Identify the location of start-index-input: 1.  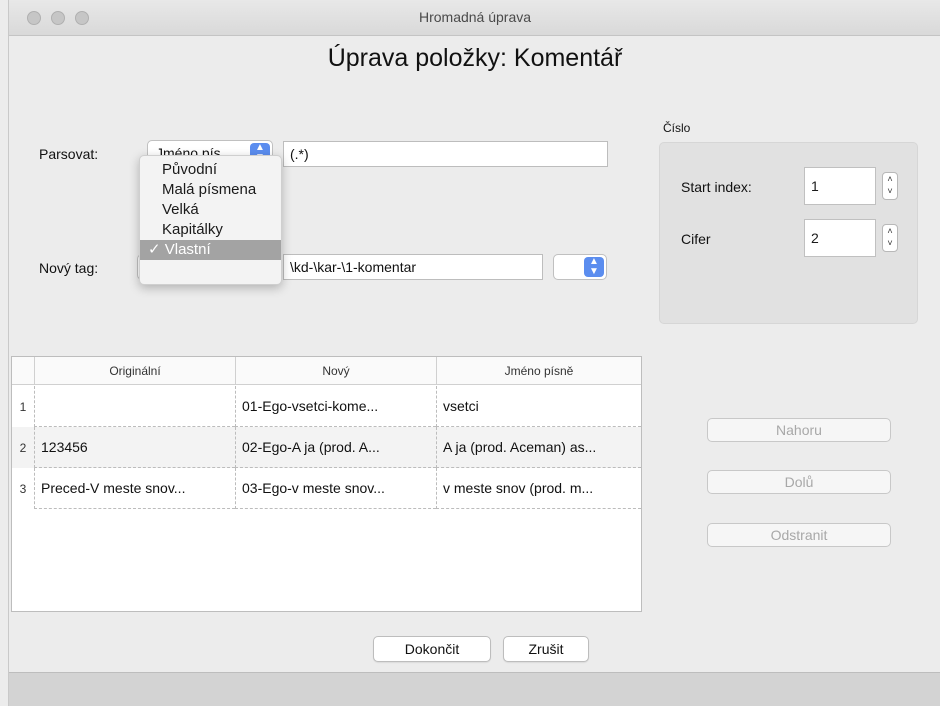
(840, 186).